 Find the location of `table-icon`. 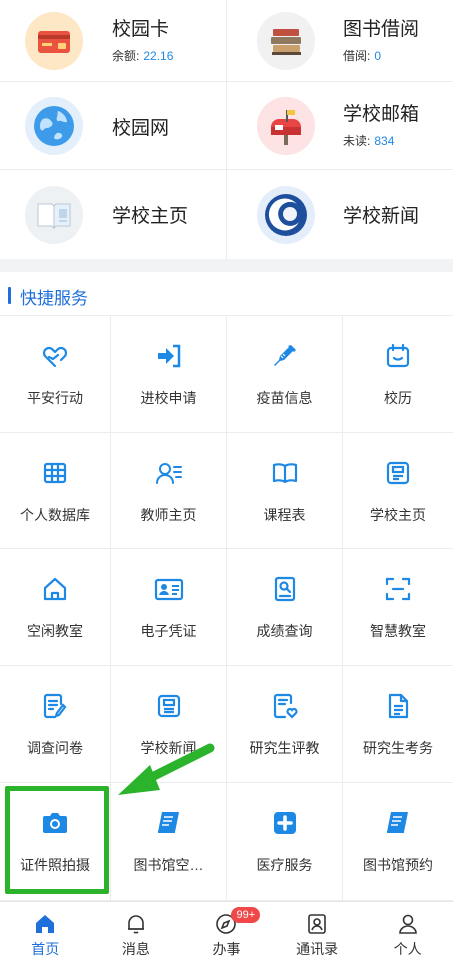

table-icon is located at coordinates (55, 473).